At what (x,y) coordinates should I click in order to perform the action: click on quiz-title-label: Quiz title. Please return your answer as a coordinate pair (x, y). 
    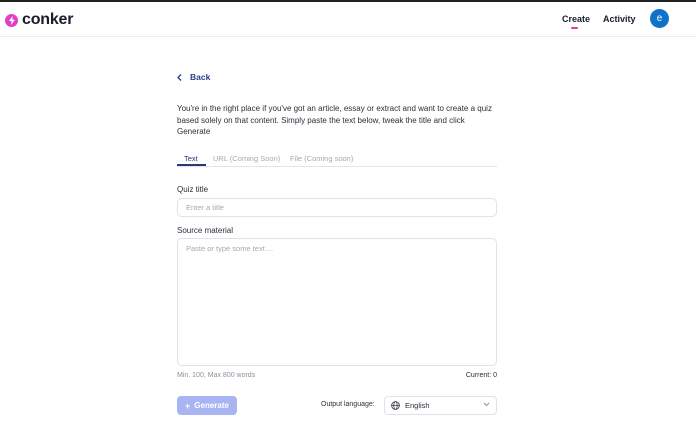
    Looking at the image, I should click on (193, 189).